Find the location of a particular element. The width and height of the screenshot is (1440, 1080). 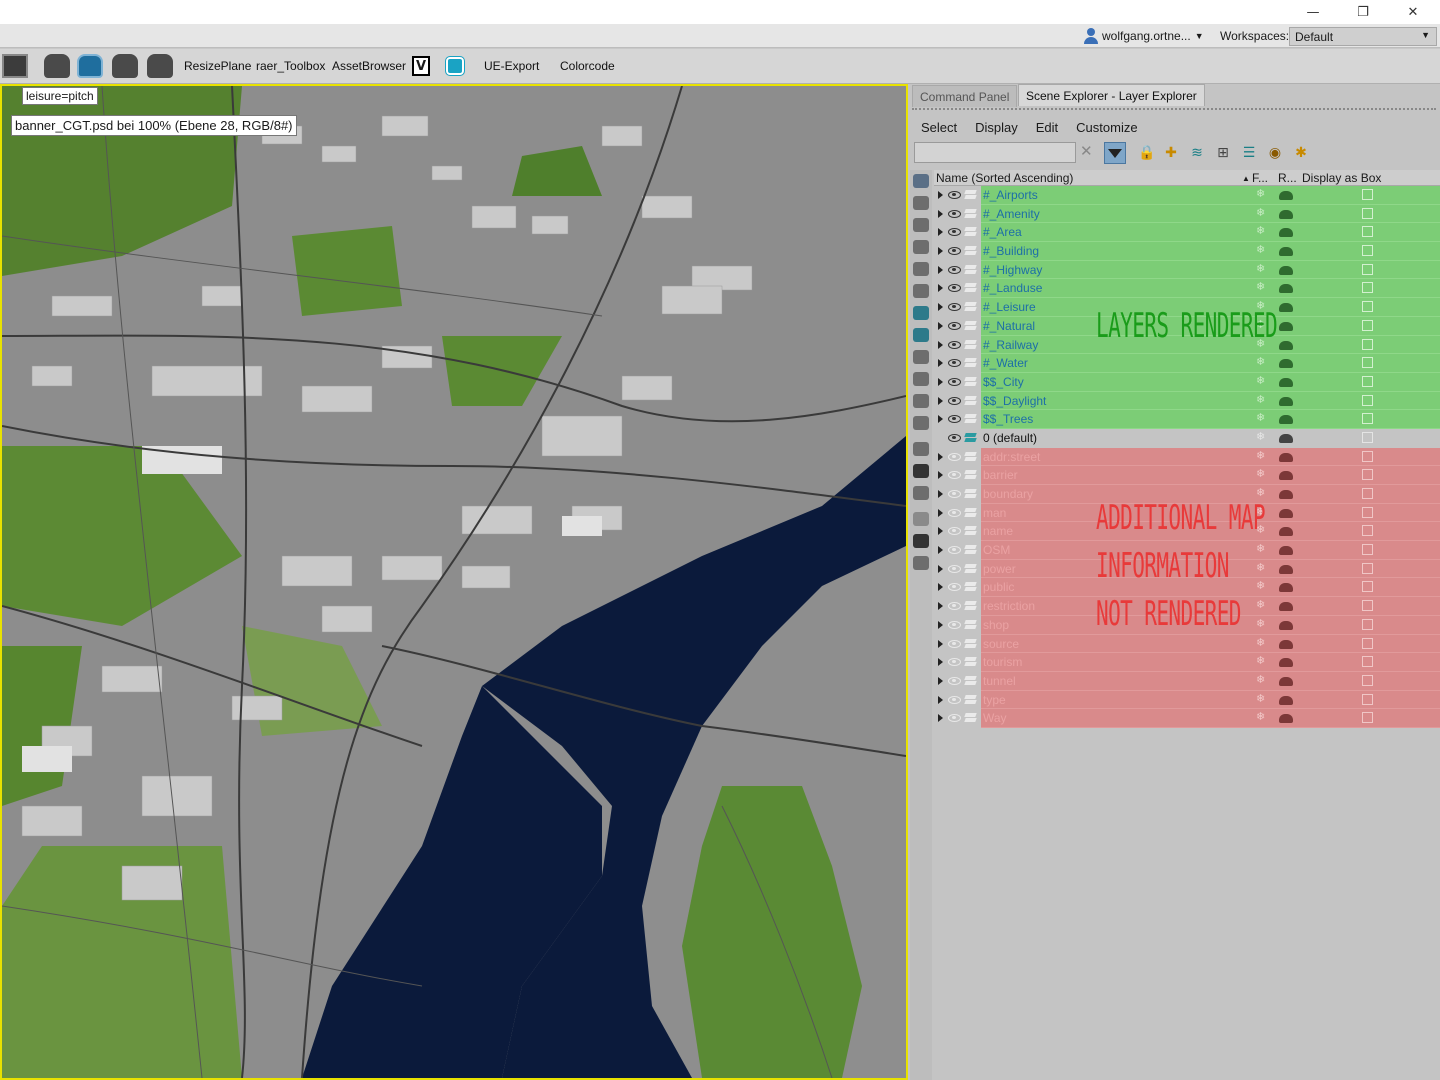

layer-name: #_Airports is located at coordinates (1010, 195).